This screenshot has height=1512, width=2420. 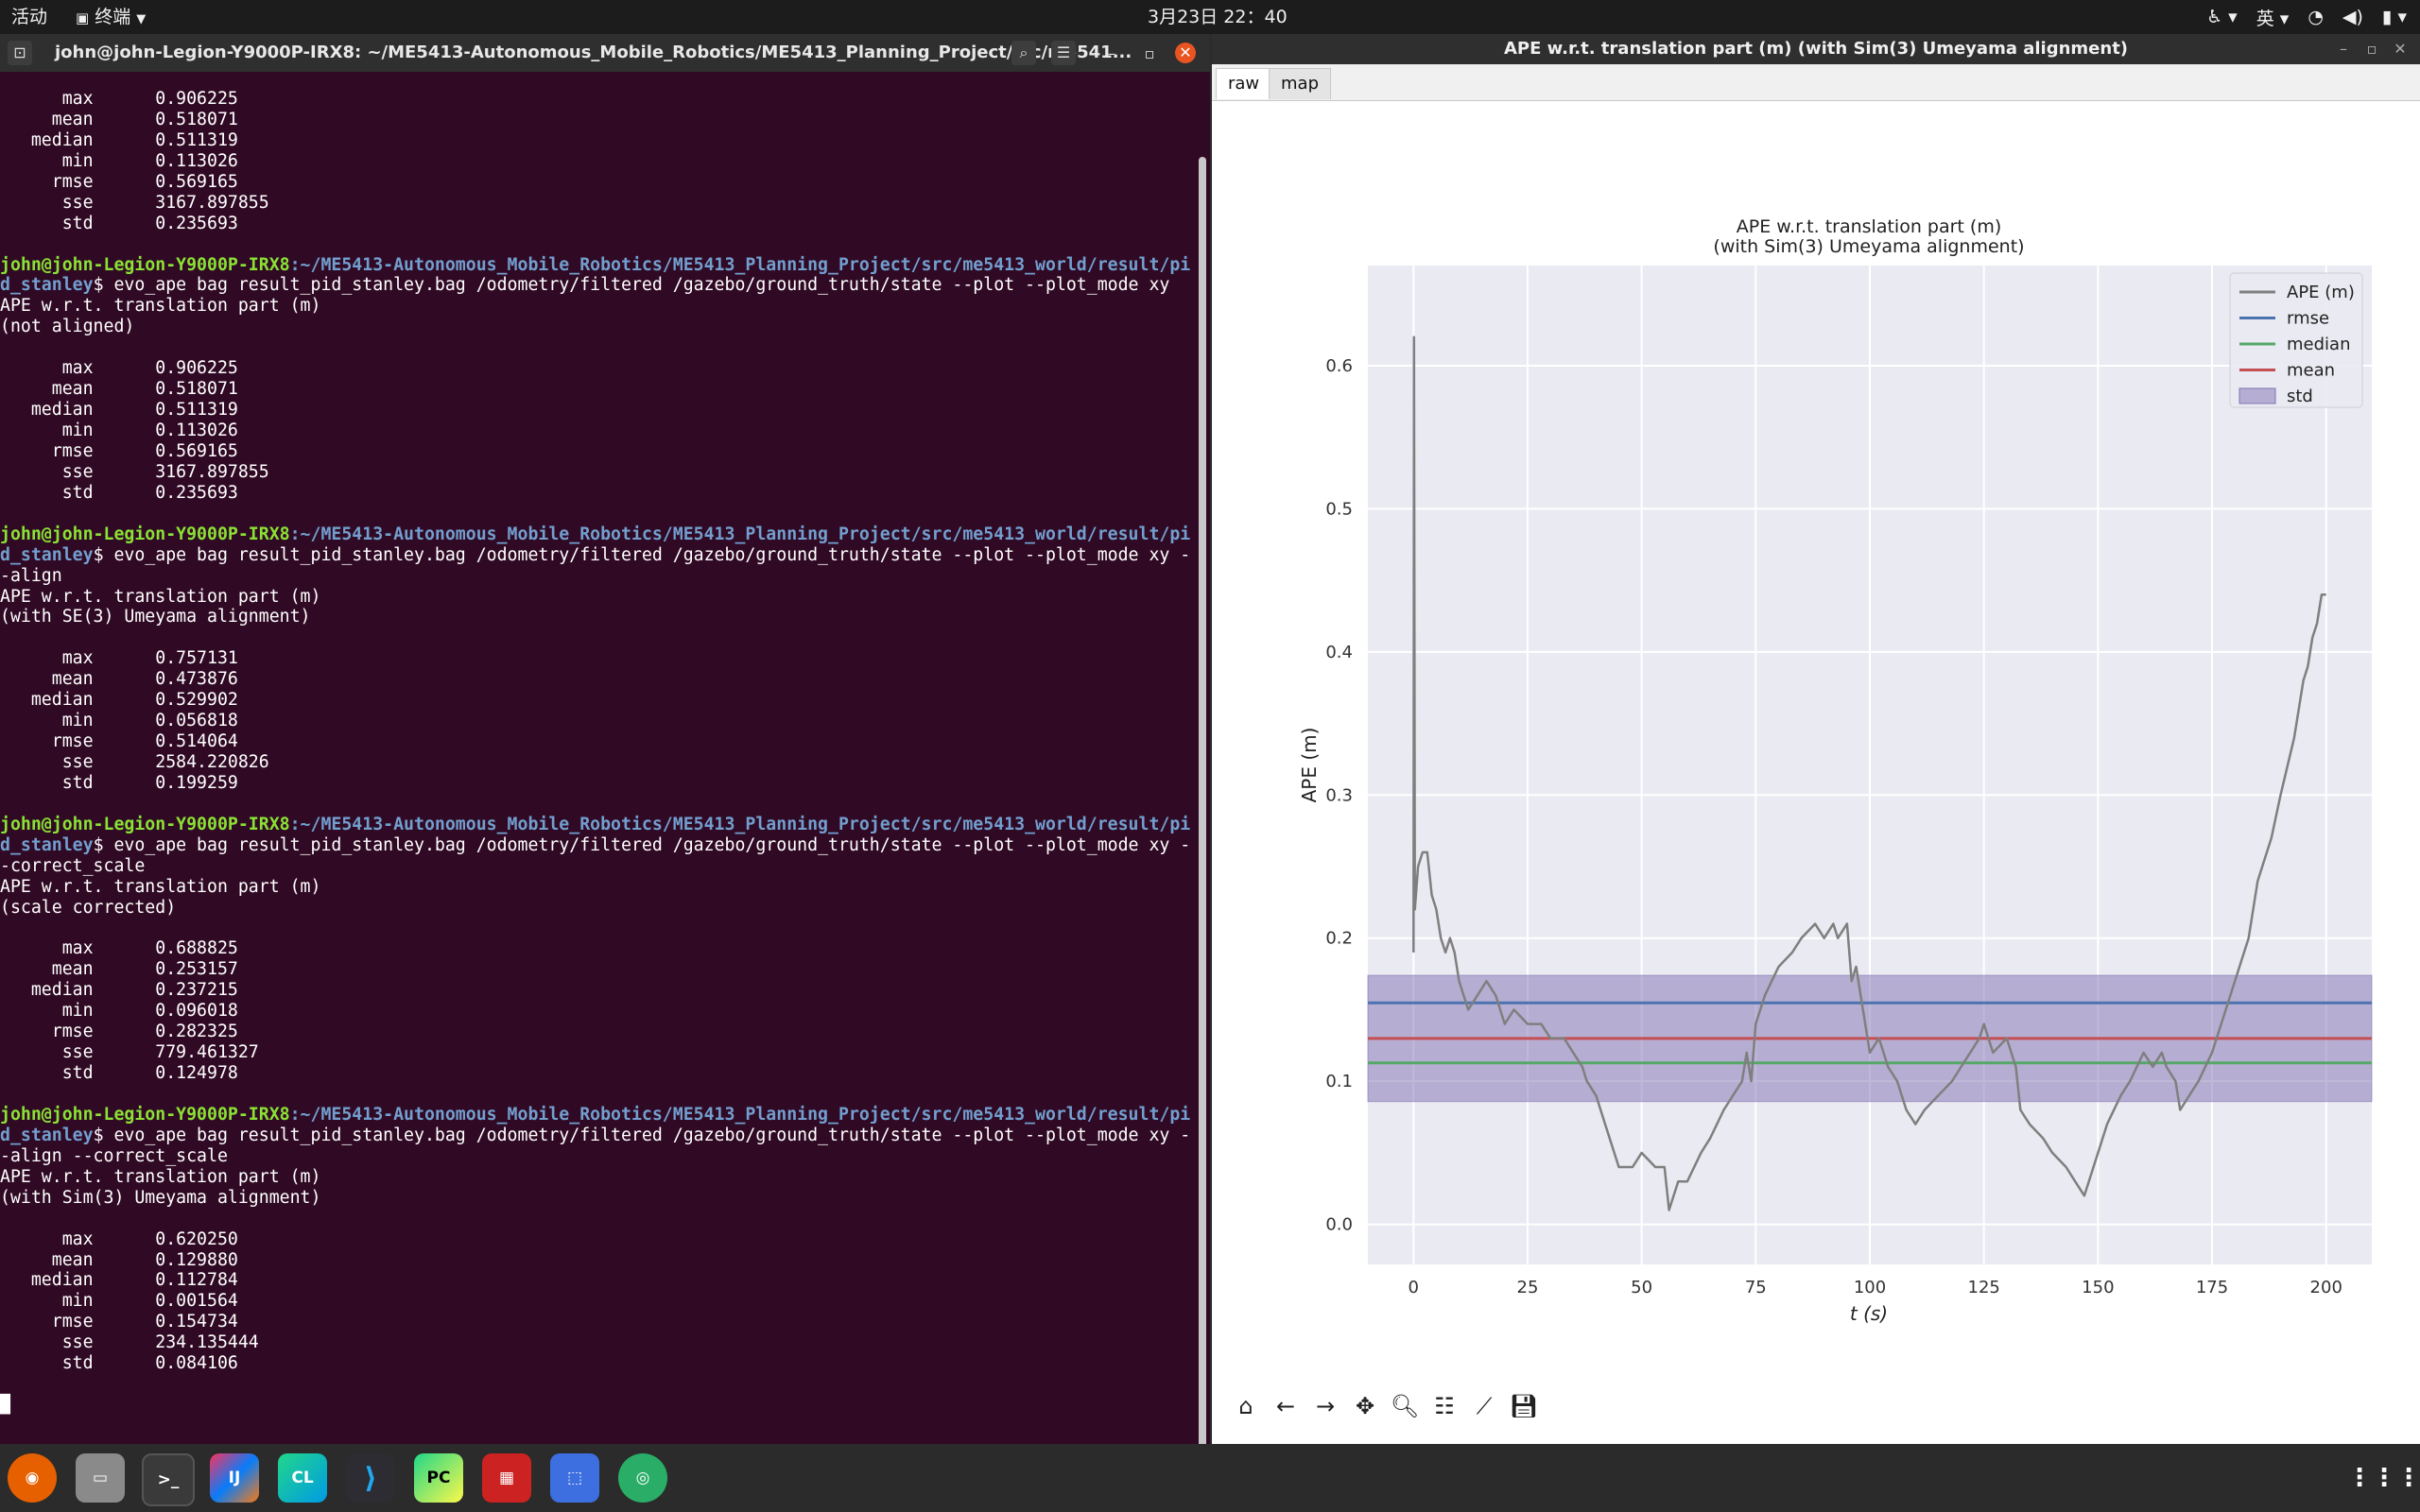 I want to click on terminal-line: sse 3167.897855, so click(x=596, y=472).